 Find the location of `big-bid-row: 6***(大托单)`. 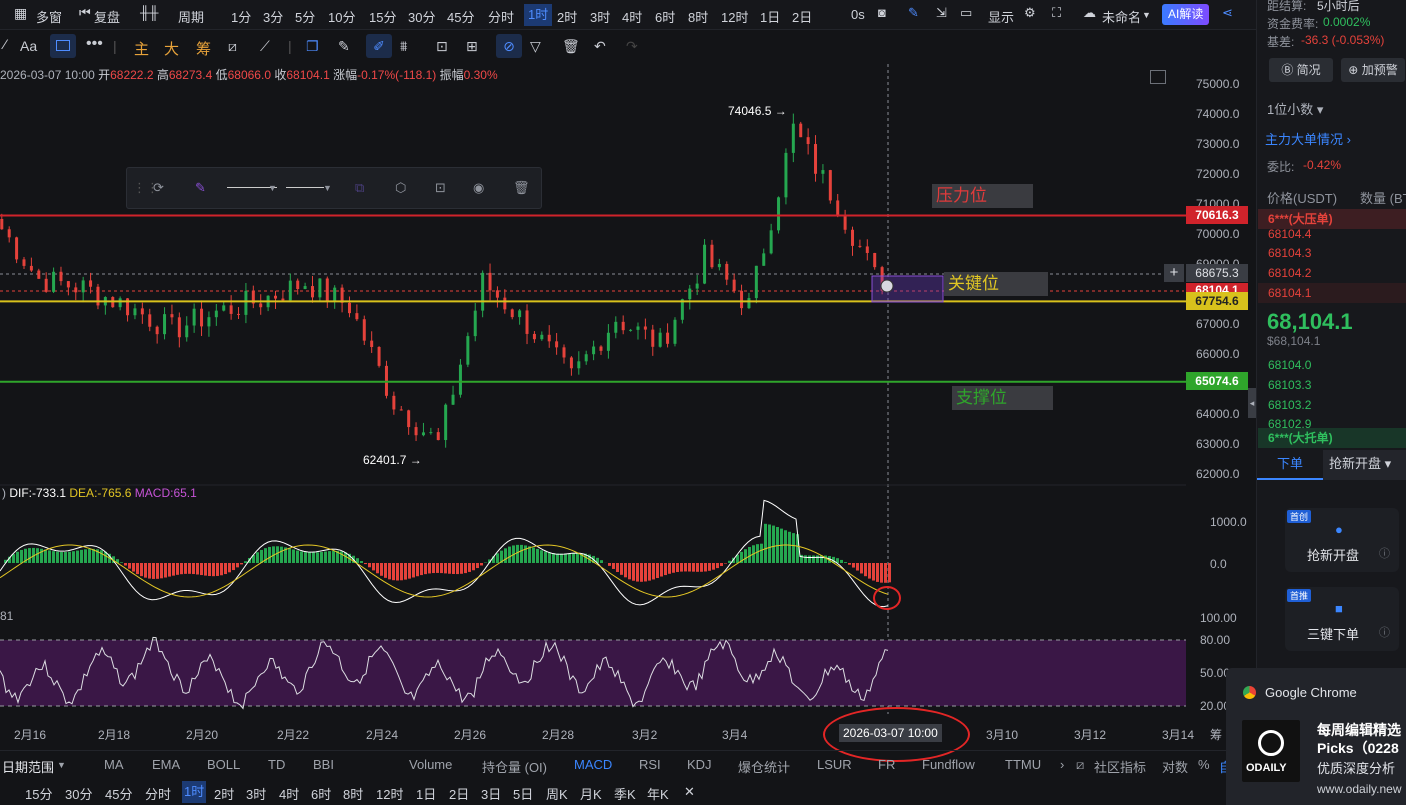

big-bid-row: 6***(大托单) is located at coordinates (1332, 438).